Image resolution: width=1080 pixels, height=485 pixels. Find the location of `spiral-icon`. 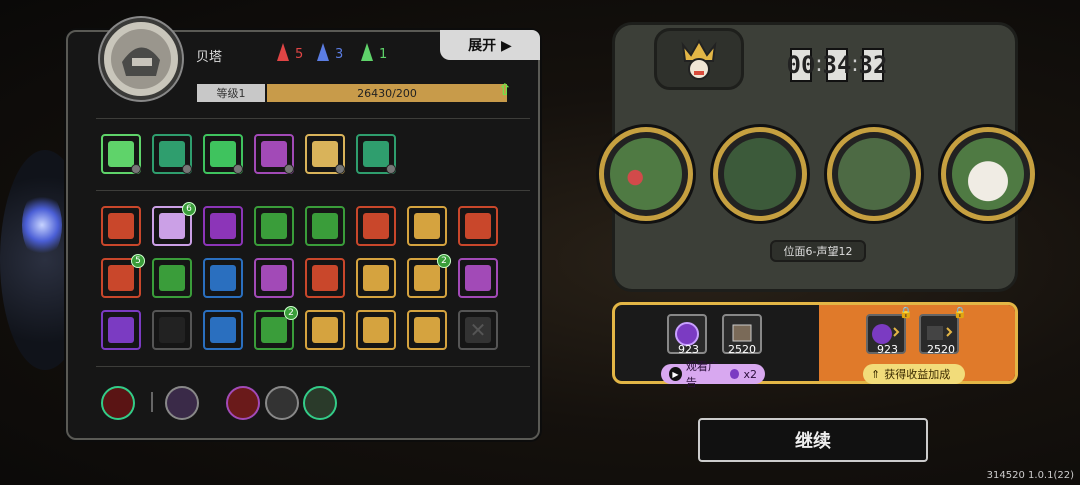

spiral-icon is located at coordinates (282, 403).